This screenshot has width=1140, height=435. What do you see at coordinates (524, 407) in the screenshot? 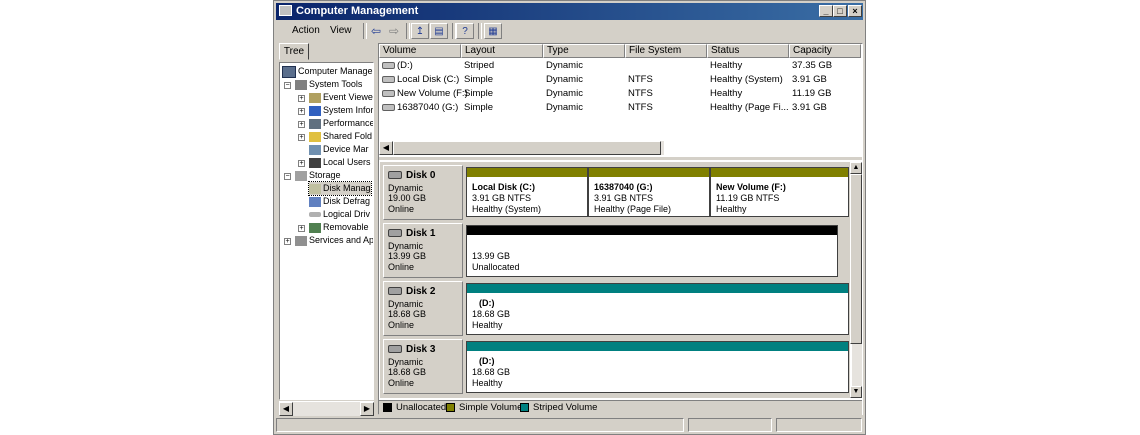
I see `striped-volume-swatch` at bounding box center [524, 407].